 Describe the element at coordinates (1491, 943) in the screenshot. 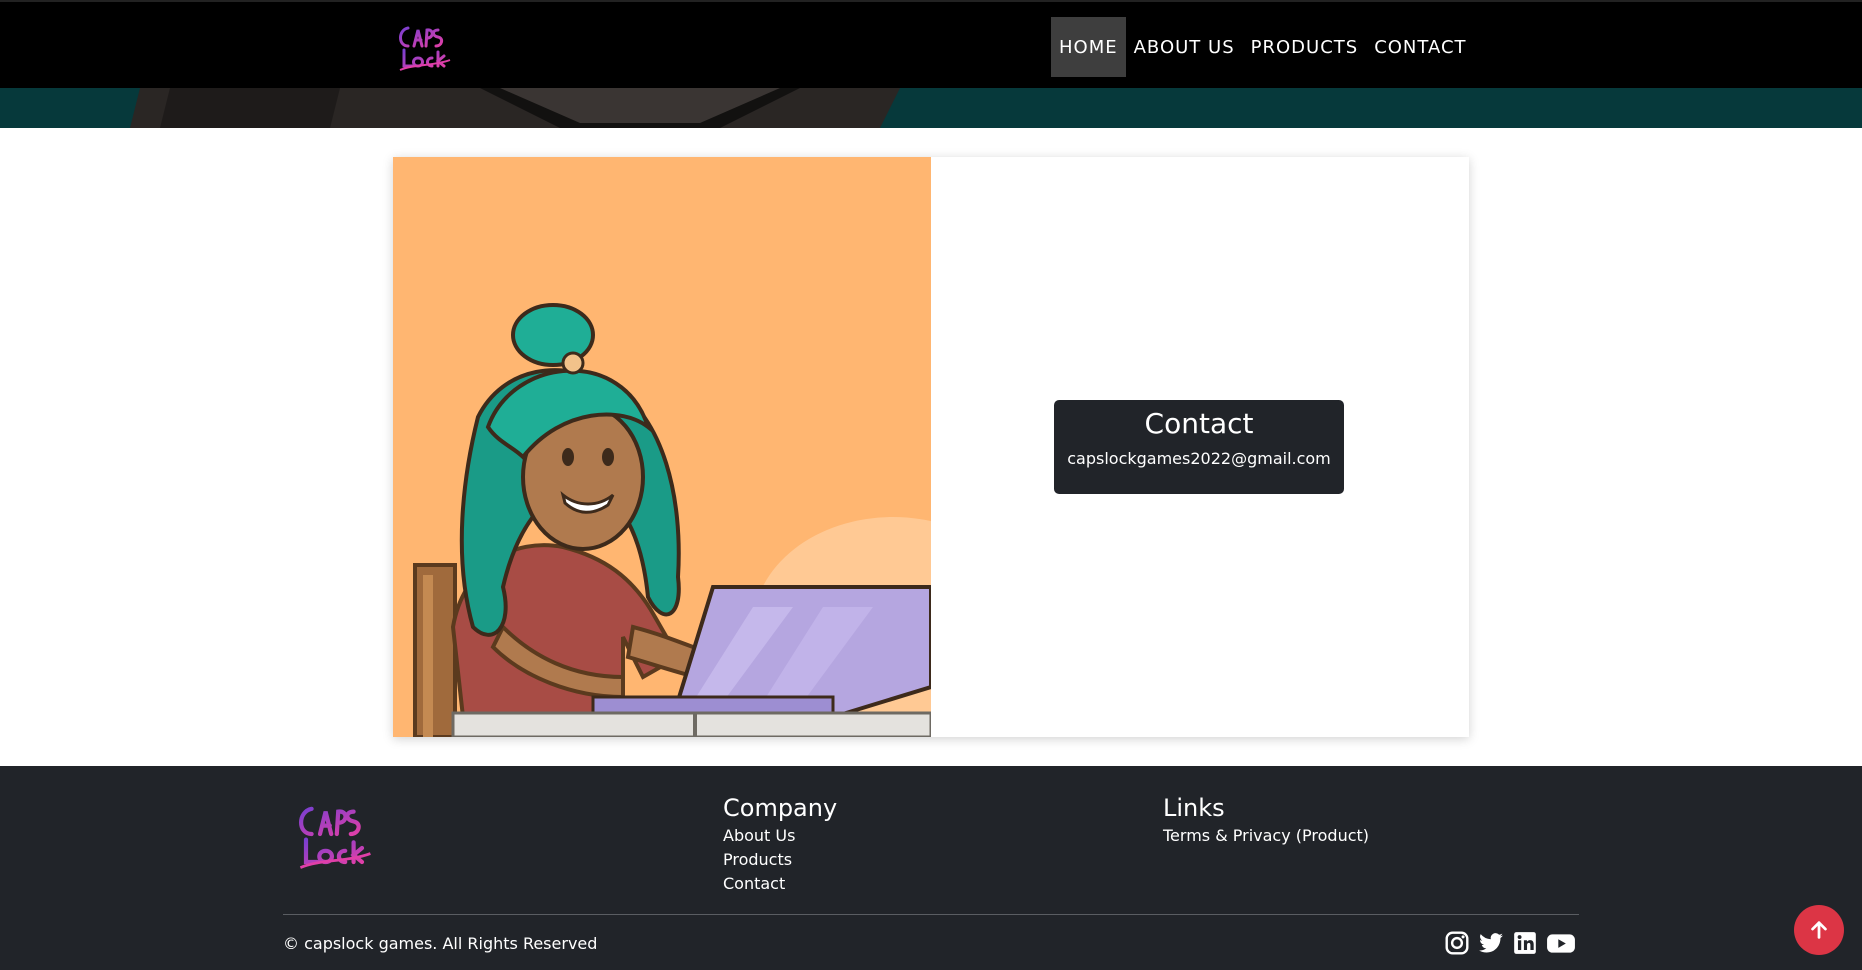

I see `twitter-icon` at that location.